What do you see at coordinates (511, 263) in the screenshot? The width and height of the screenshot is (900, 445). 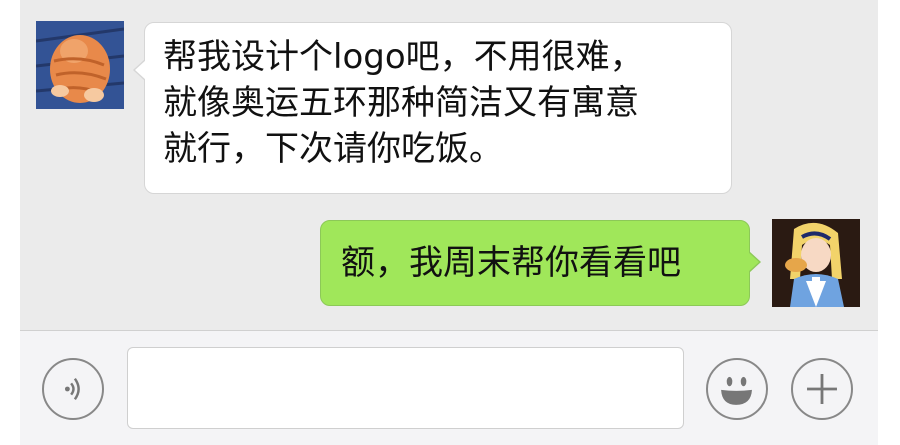 I see `message-text: 额，我周末帮你看看吧` at bounding box center [511, 263].